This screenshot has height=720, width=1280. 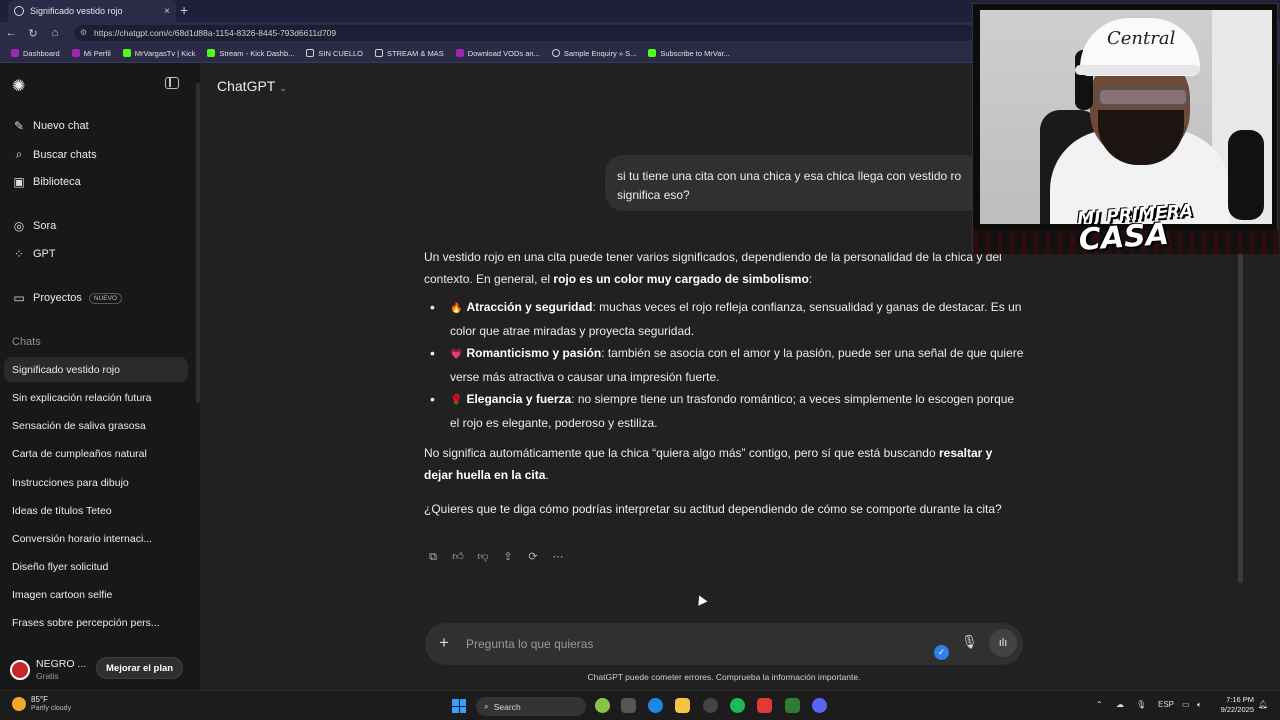 What do you see at coordinates (96, 482) in the screenshot?
I see `chat-item: Instrucciones para dibujo` at bounding box center [96, 482].